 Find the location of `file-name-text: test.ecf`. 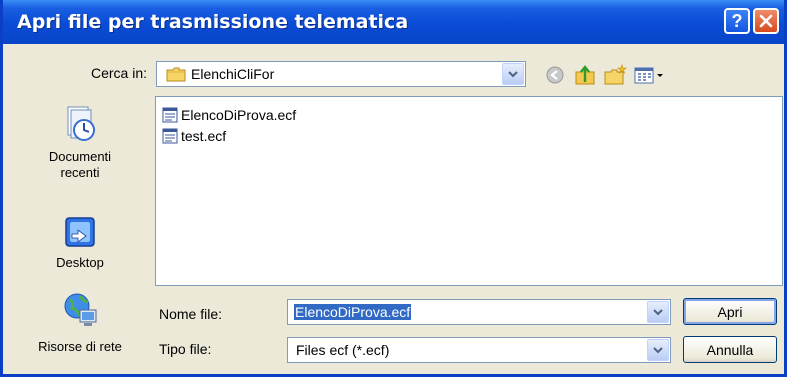

file-name-text: test.ecf is located at coordinates (204, 136).